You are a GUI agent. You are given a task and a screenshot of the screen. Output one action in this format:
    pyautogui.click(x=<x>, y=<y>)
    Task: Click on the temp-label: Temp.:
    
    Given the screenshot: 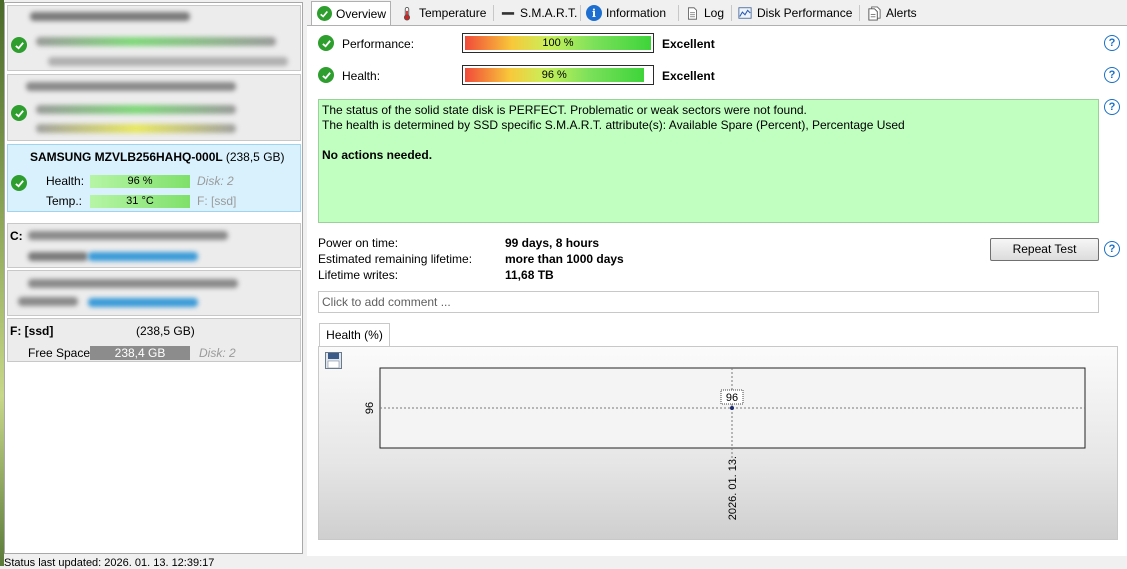 What is the action you would take?
    pyautogui.click(x=64, y=201)
    